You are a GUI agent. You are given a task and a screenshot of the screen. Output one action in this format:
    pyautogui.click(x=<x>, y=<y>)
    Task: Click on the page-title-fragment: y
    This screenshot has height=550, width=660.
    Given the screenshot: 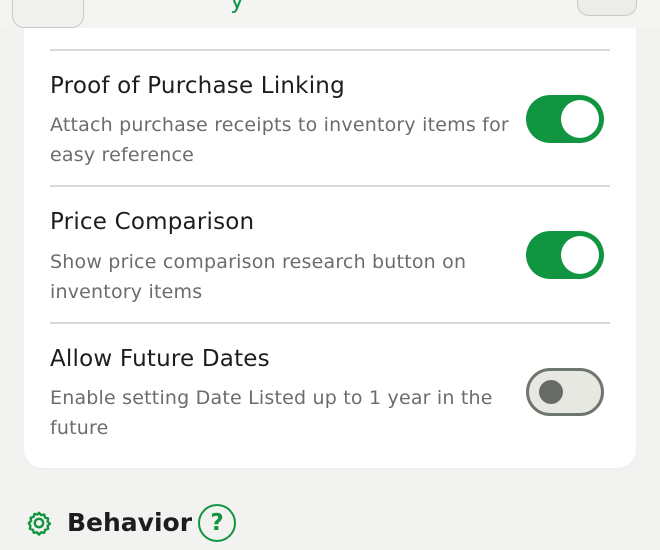 What is the action you would take?
    pyautogui.click(x=237, y=7)
    